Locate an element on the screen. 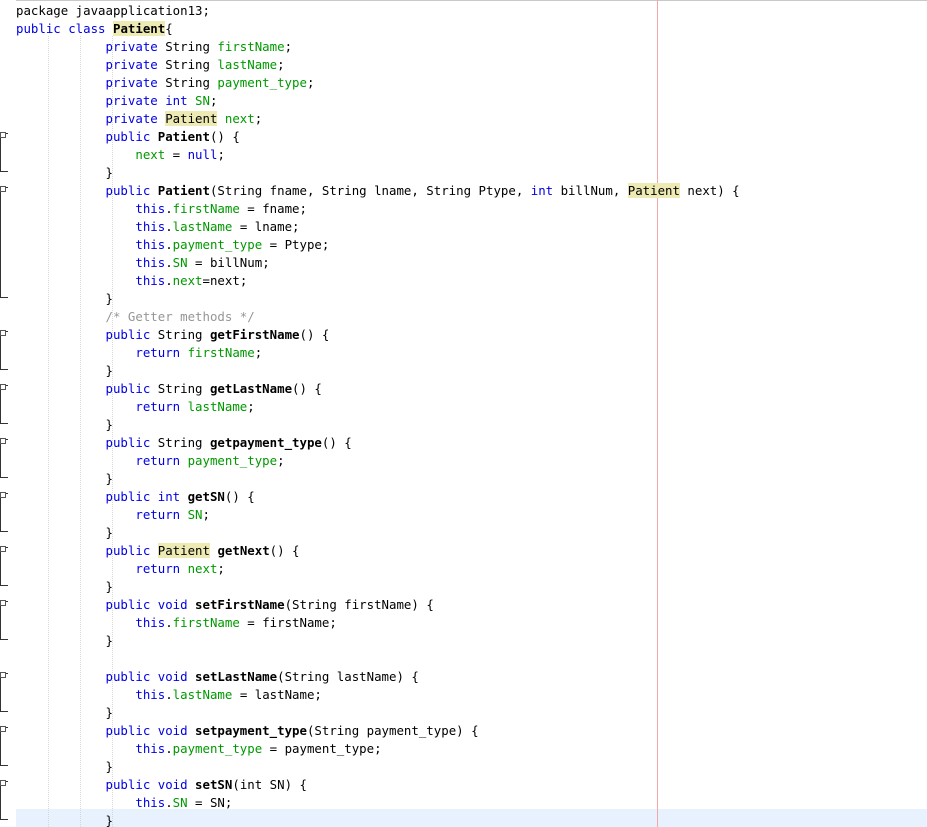 The width and height of the screenshot is (927, 827). code-line: this.payment_type = payment_type; is located at coordinates (199, 749).